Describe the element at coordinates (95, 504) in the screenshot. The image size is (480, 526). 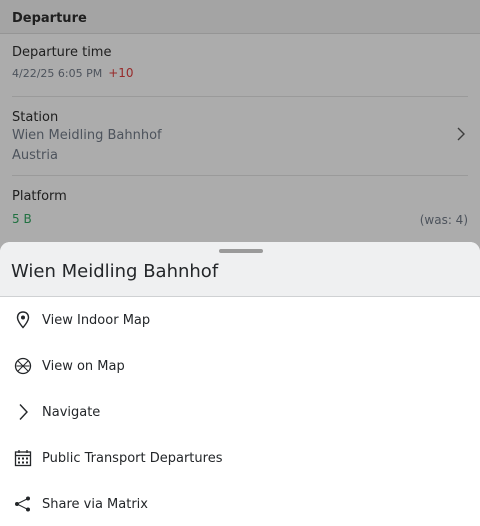
I see `menu-item-label: Share via Matrix` at that location.